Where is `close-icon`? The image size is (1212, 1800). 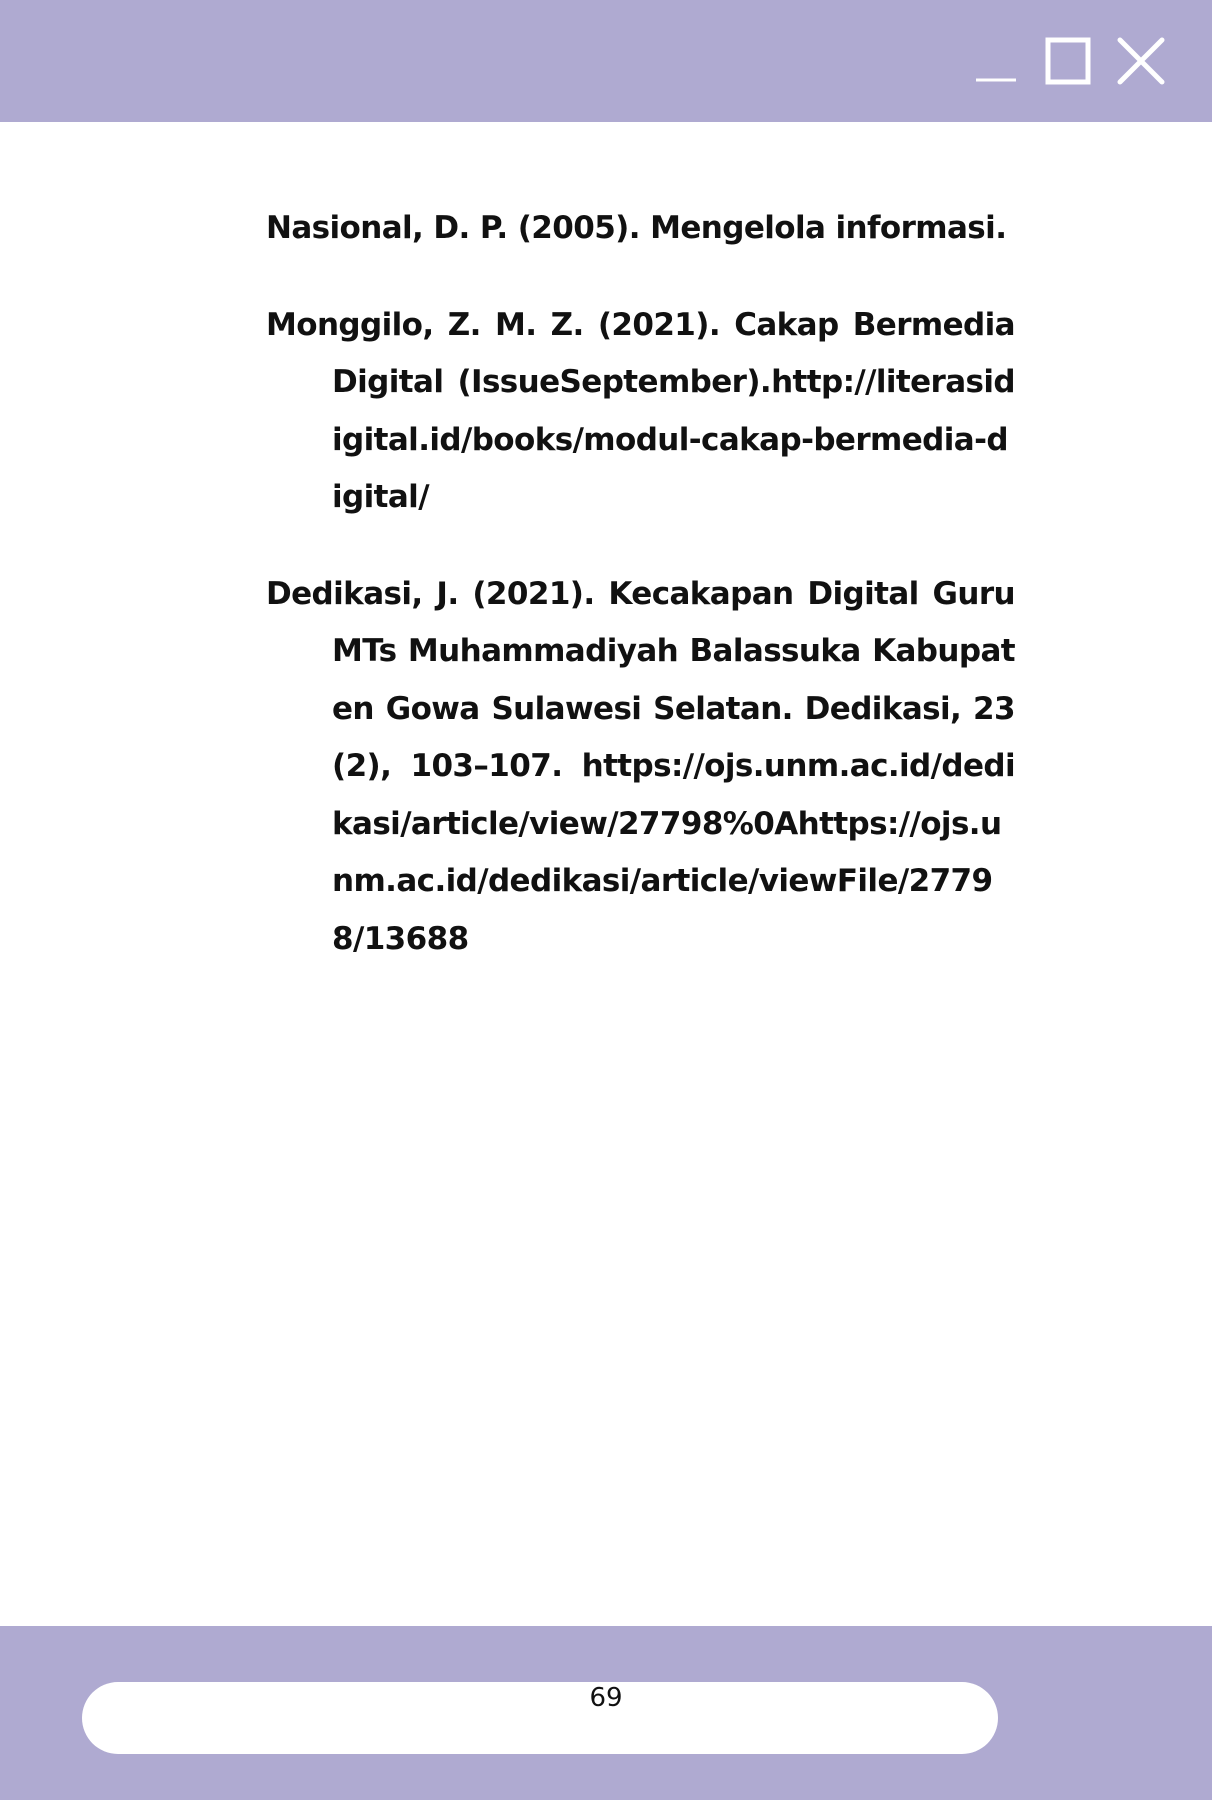
close-icon is located at coordinates (1141, 61).